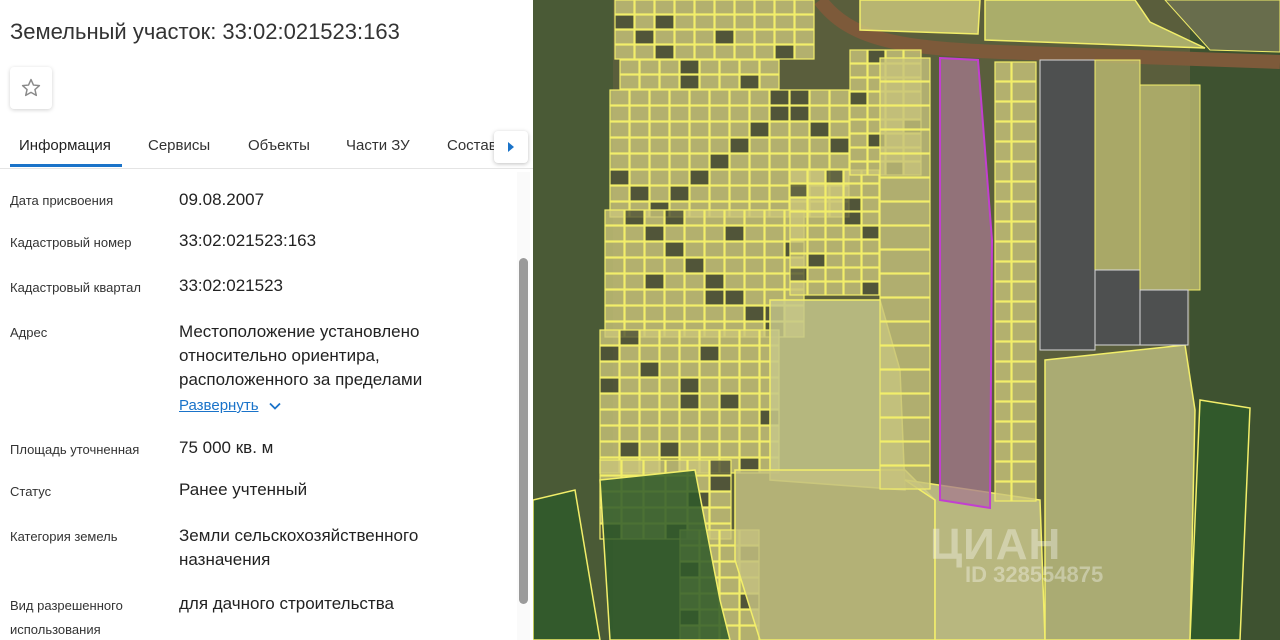 The height and width of the screenshot is (640, 1280). Describe the element at coordinates (1220, 519) in the screenshot. I see `forest-parcel` at that location.